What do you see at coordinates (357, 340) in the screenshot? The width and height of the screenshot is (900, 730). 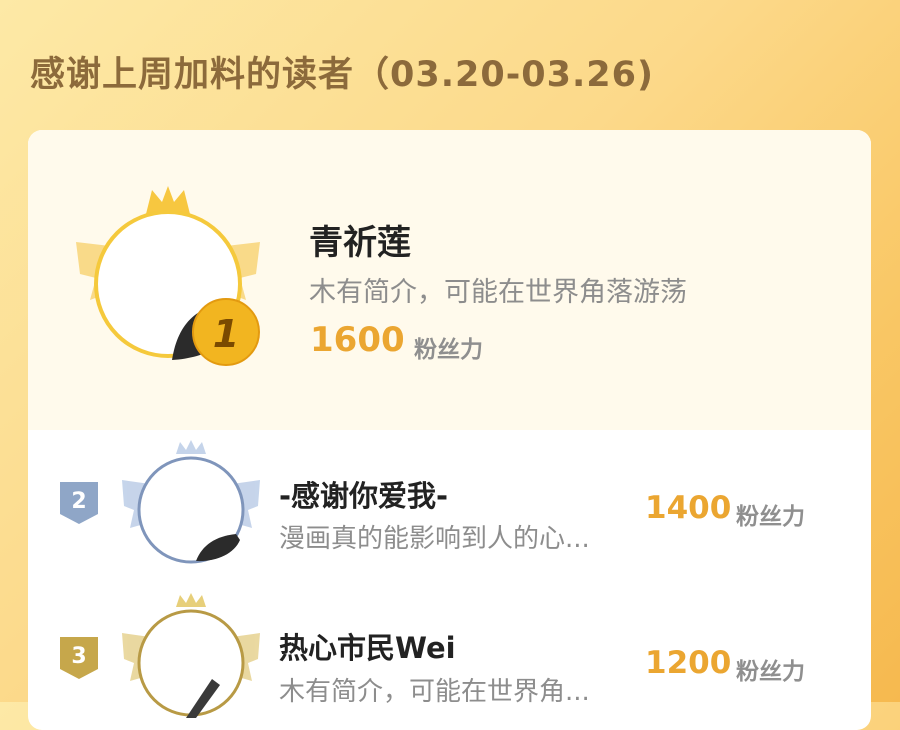 I see `top-reader-score: 1600` at bounding box center [357, 340].